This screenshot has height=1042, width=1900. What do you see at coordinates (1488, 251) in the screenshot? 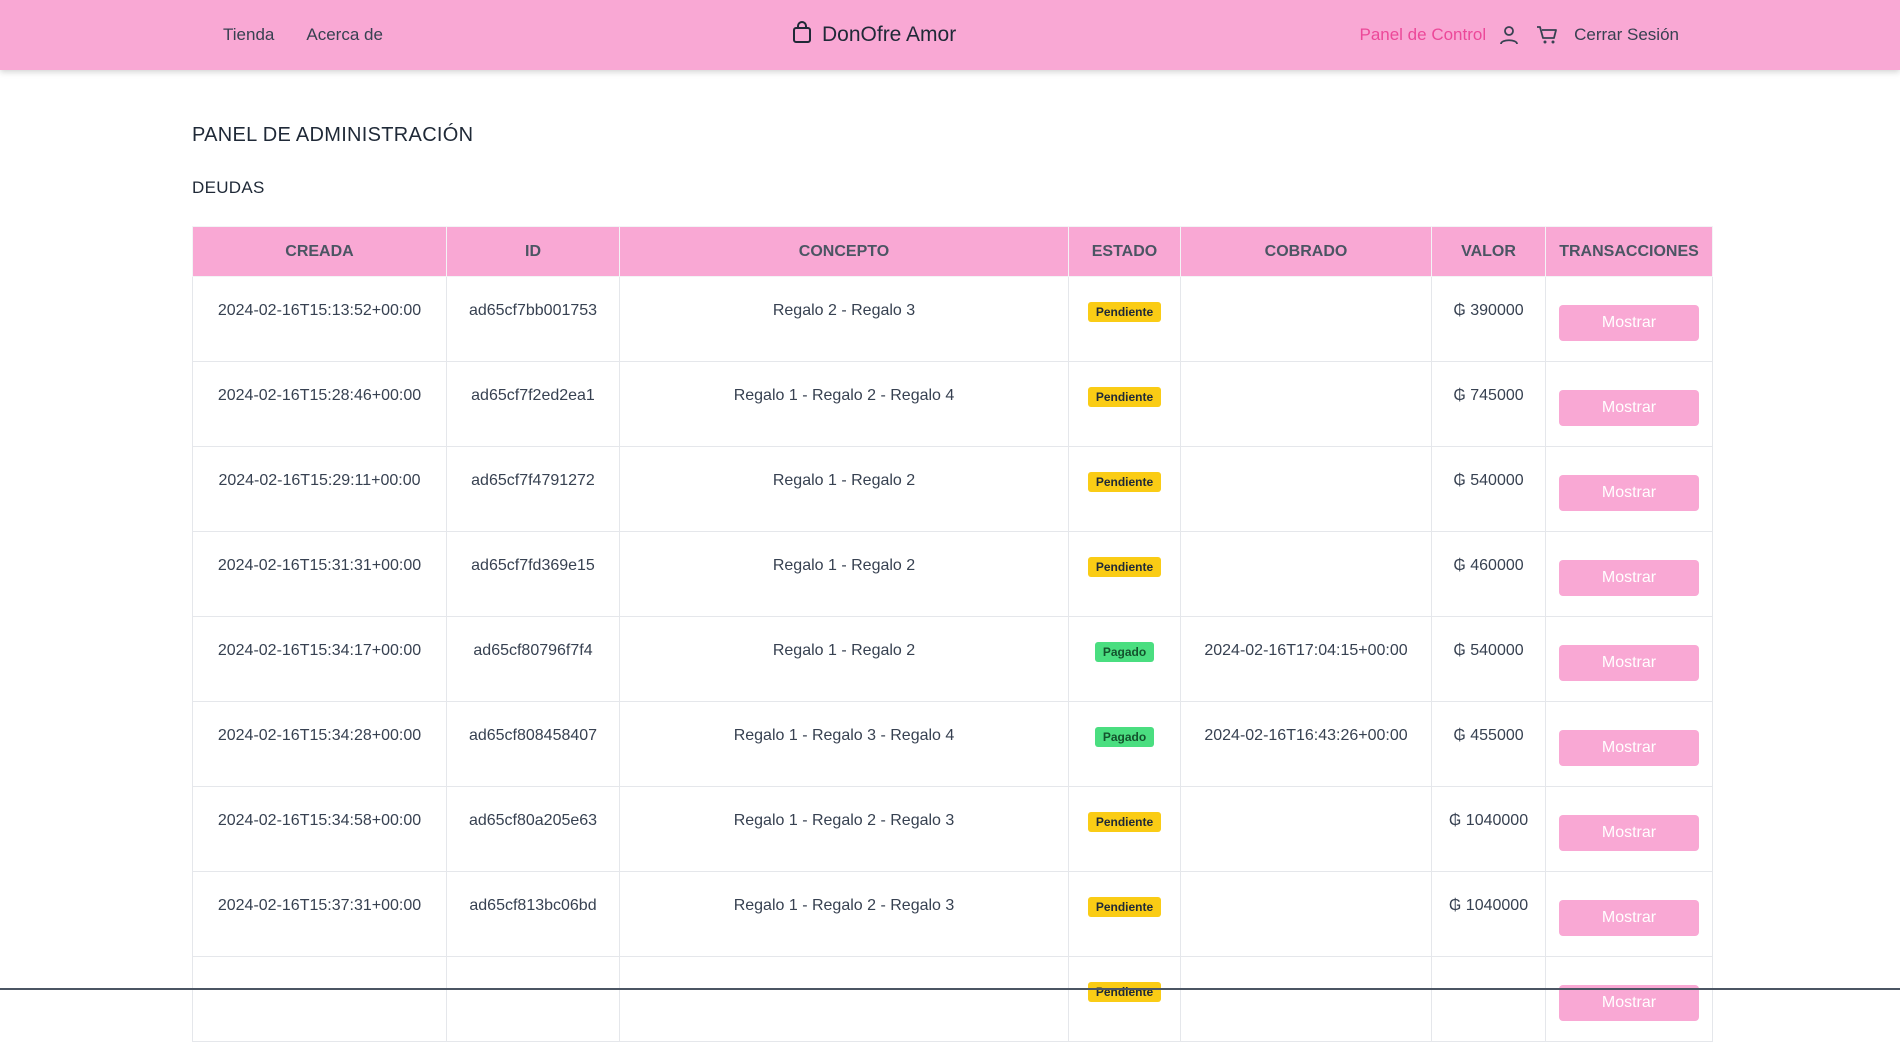
I see `header-valor: VALOR` at bounding box center [1488, 251].